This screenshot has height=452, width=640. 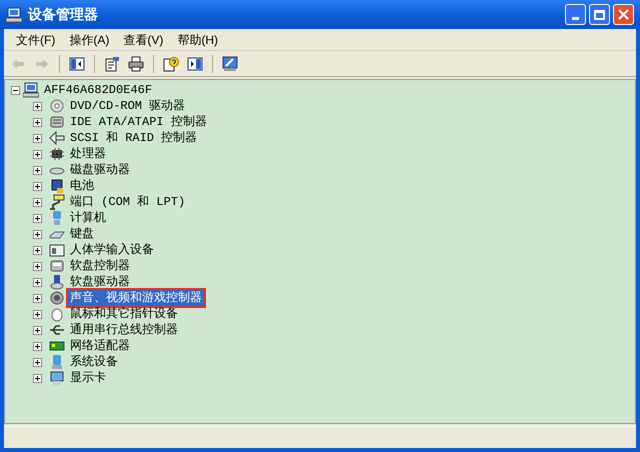 I want to click on menu-item: 查看(V), so click(x=143, y=39).